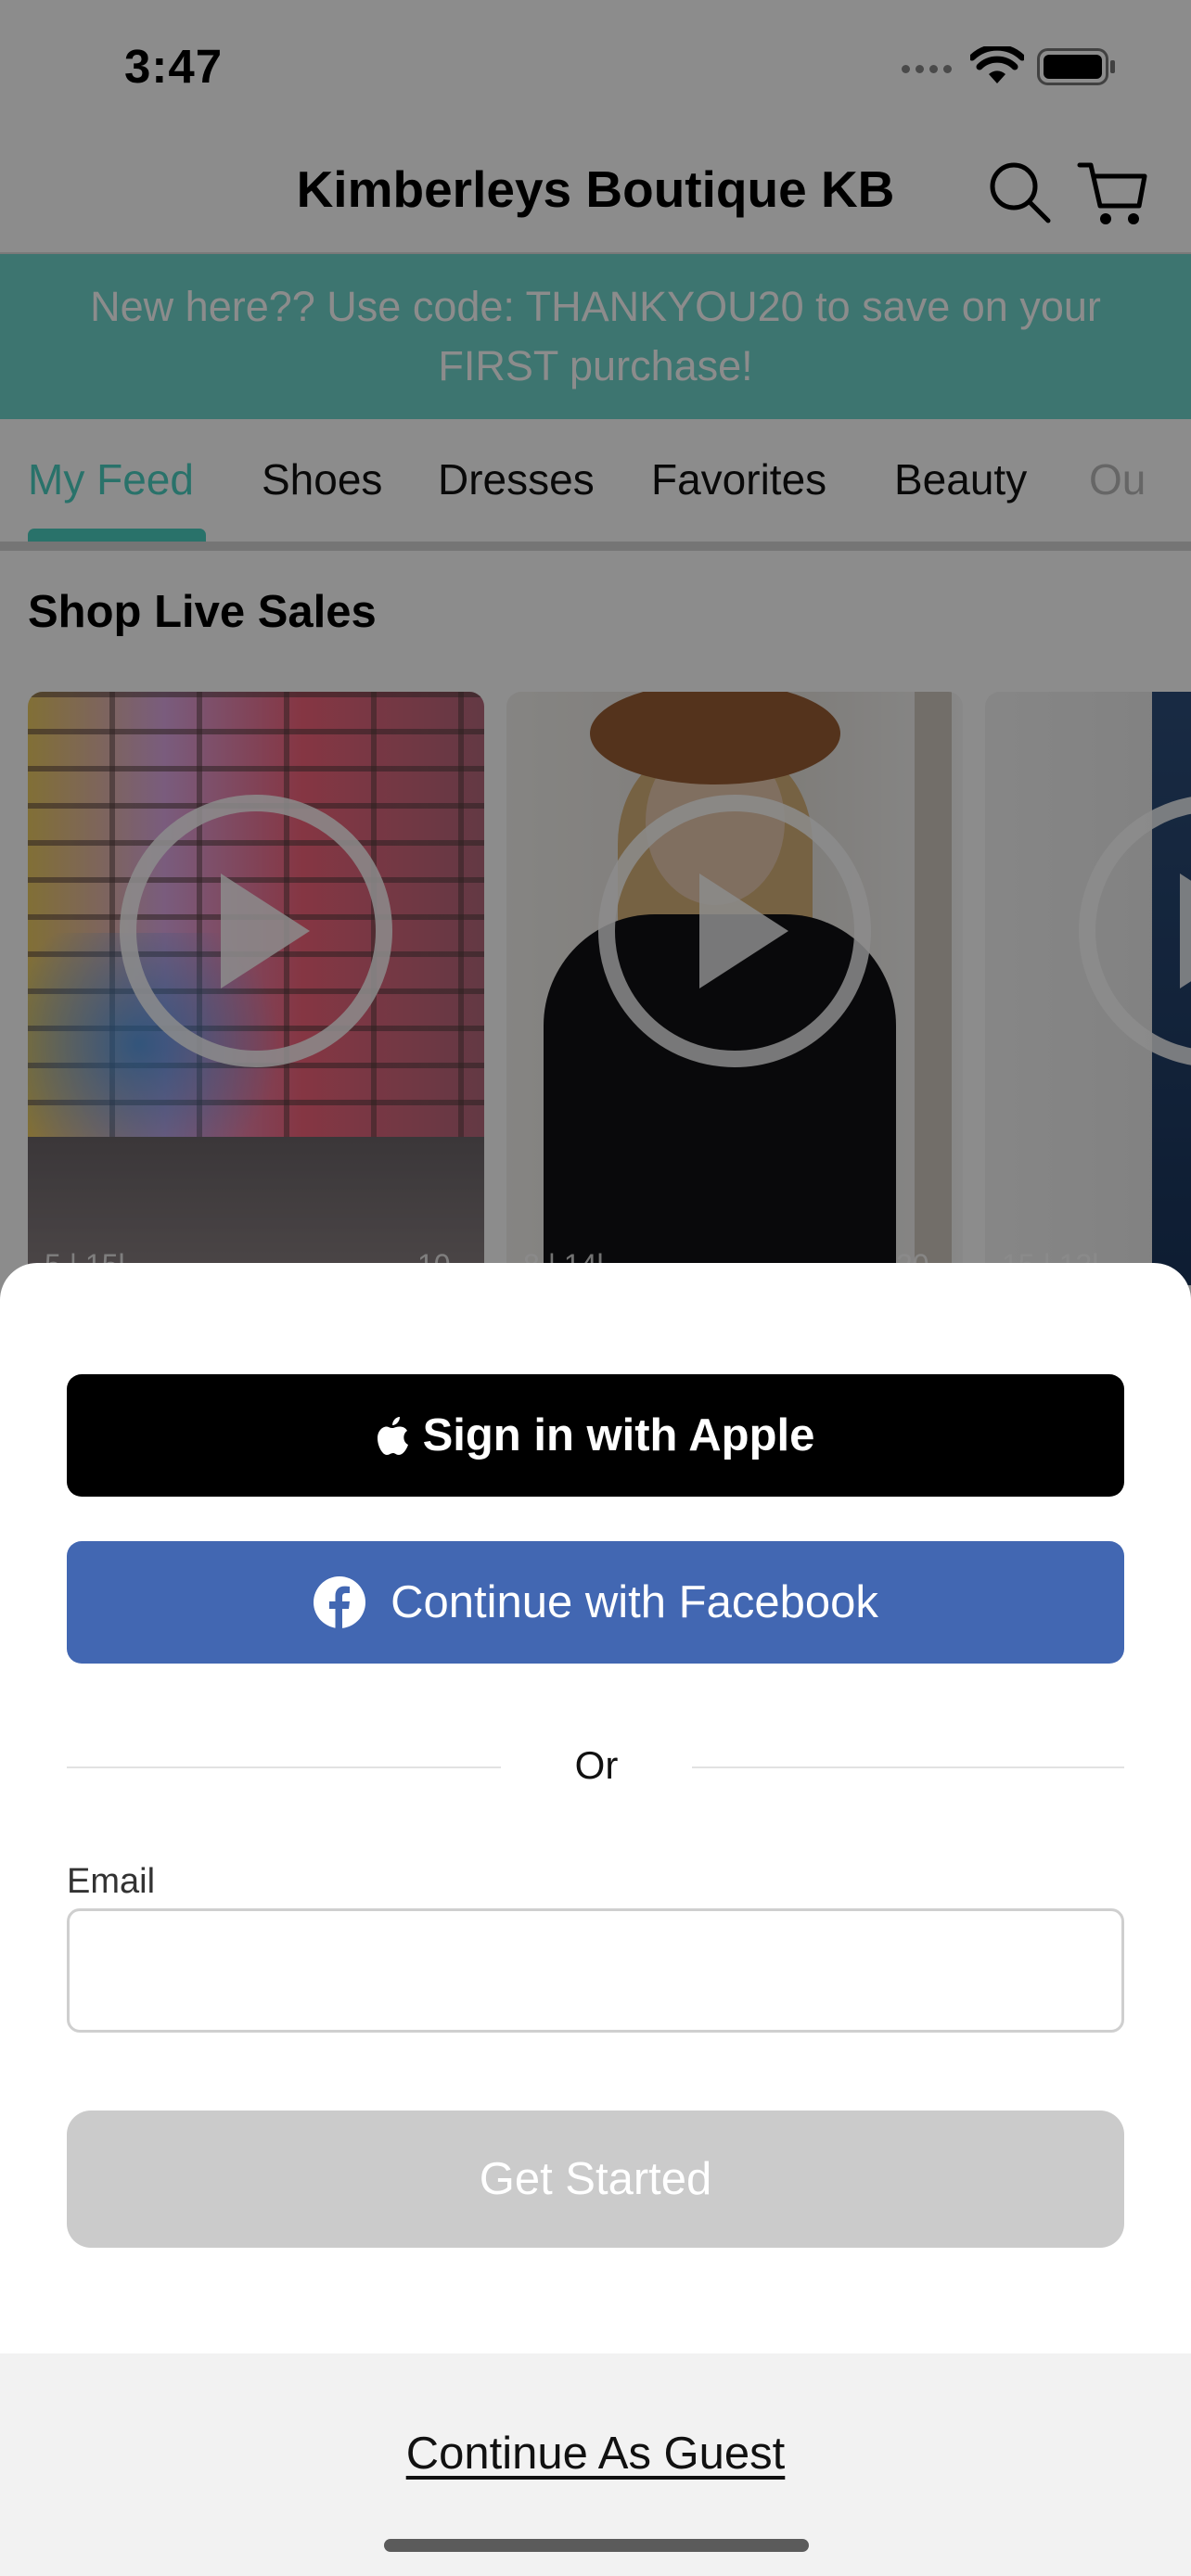  What do you see at coordinates (634, 1602) in the screenshot?
I see `facebook-button-label: Continue with Facebook` at bounding box center [634, 1602].